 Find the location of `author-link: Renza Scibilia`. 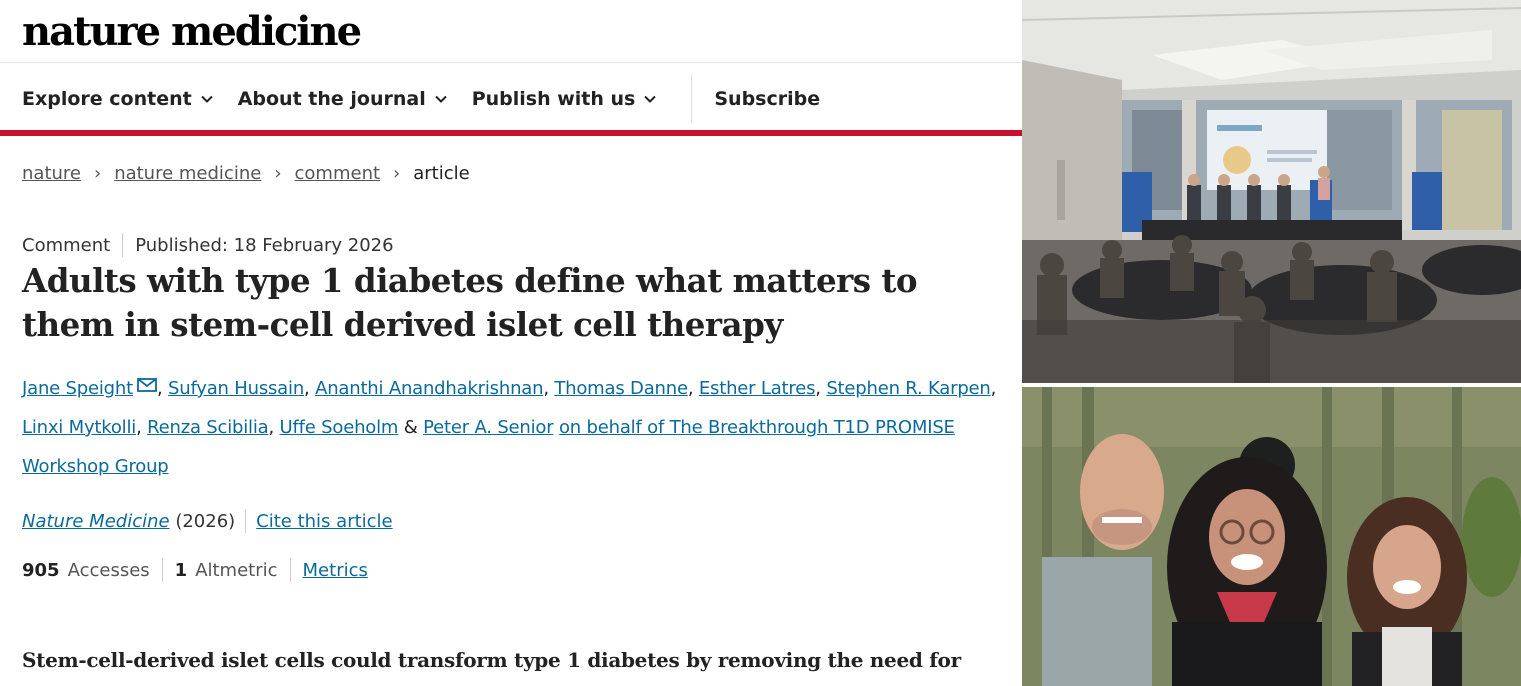

author-link: Renza Scibilia is located at coordinates (208, 427).